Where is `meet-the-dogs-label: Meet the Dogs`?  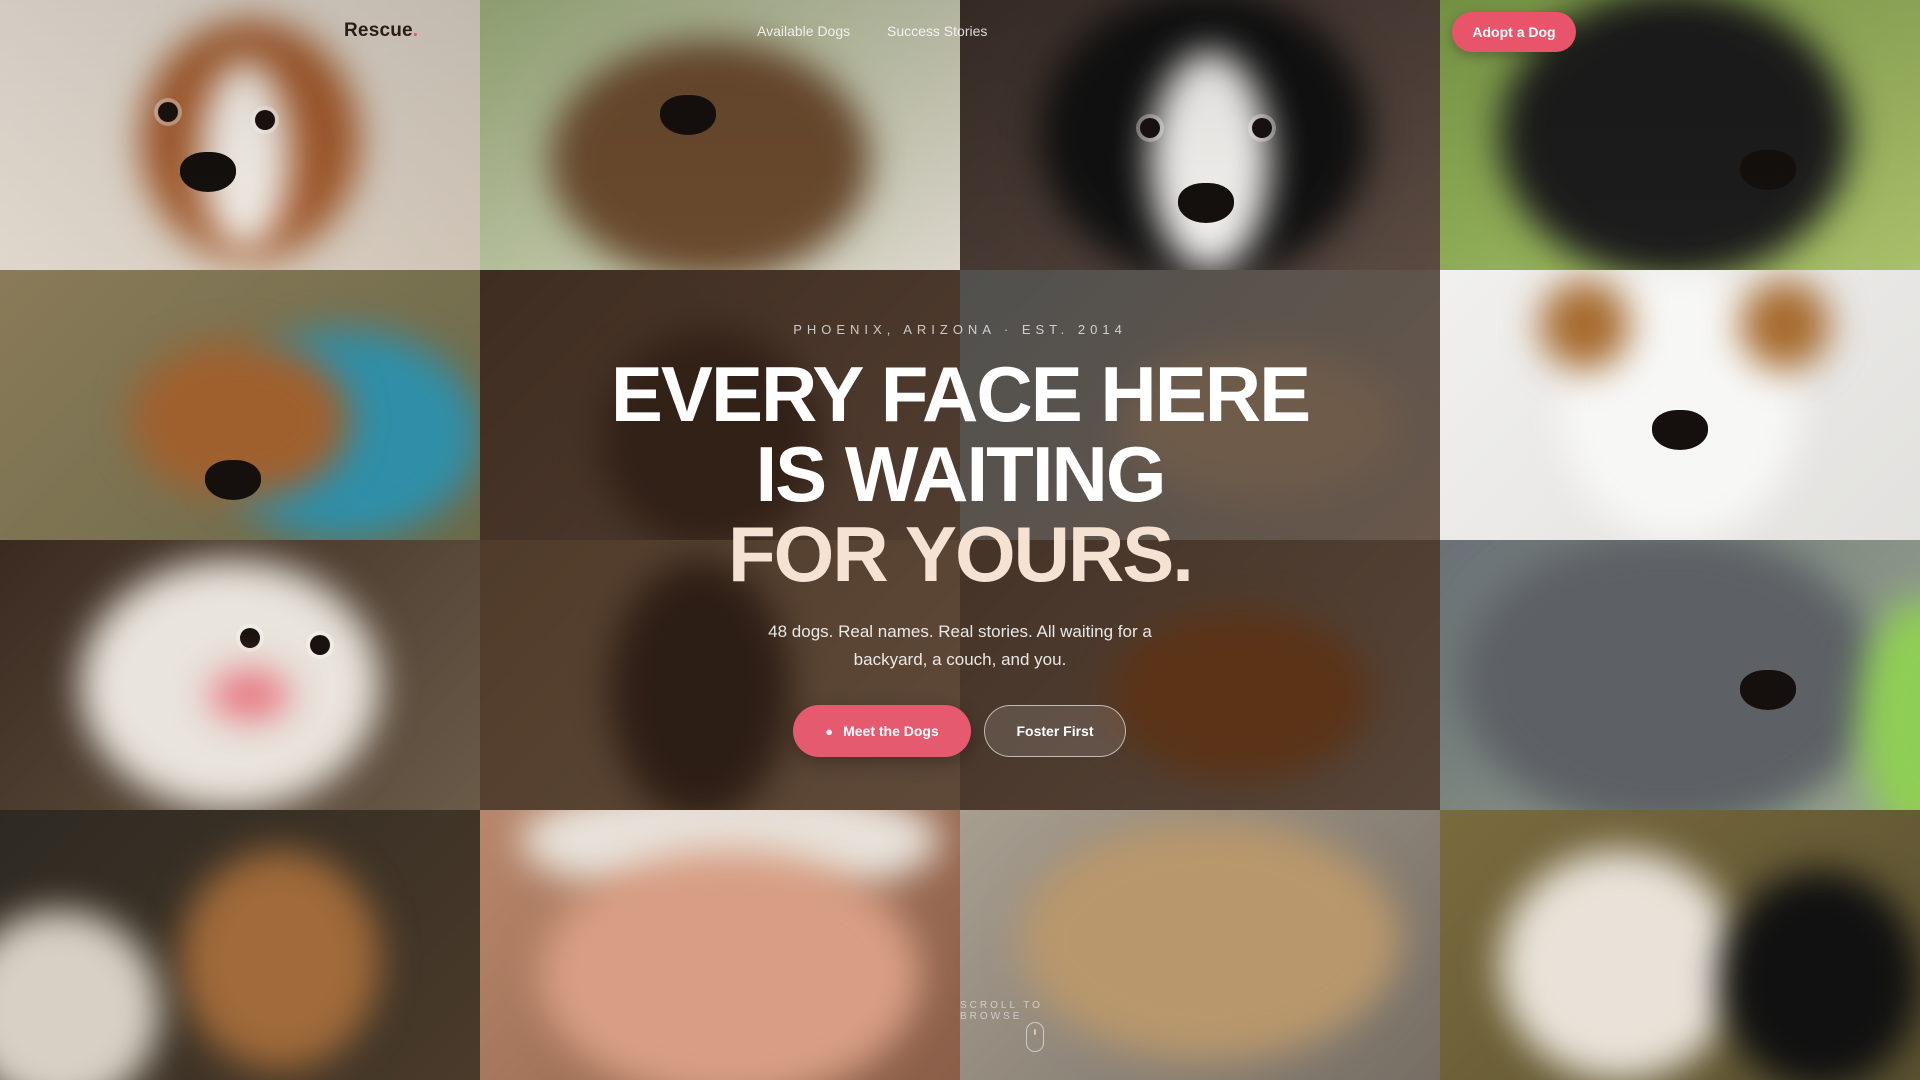
meet-the-dogs-label: Meet the Dogs is located at coordinates (891, 731).